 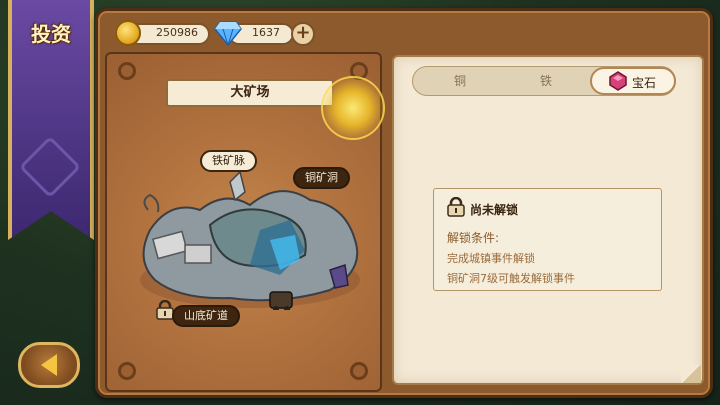 I want to click on back-arrow-icon, so click(x=49, y=365).